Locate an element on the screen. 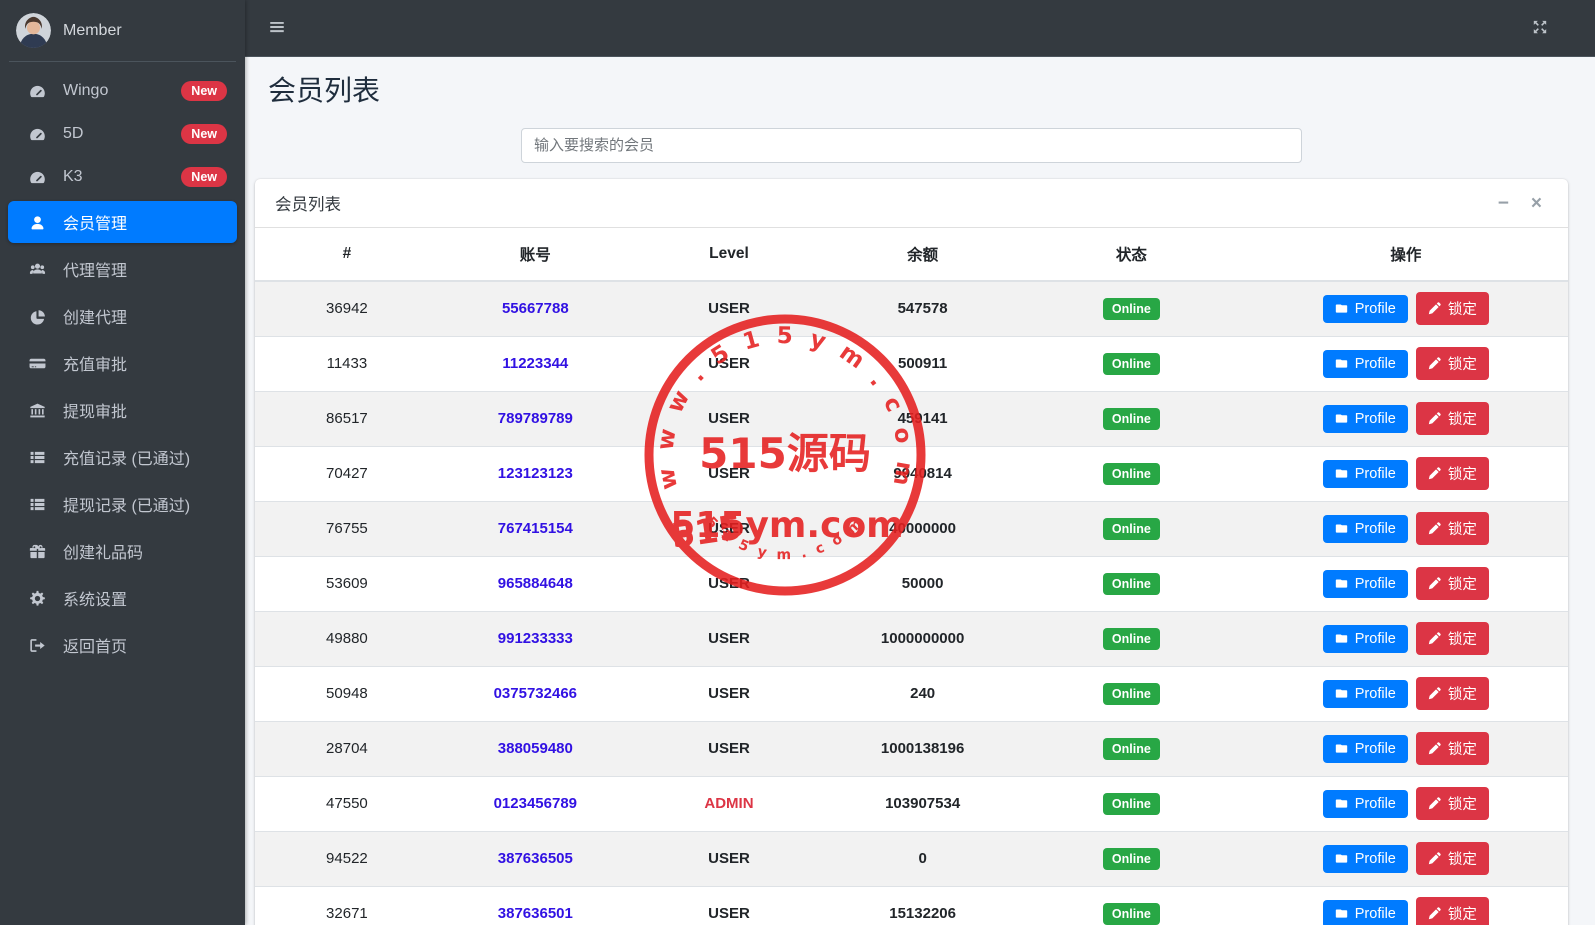 This screenshot has width=1595, height=925. account-link: 0375732466 is located at coordinates (535, 693).